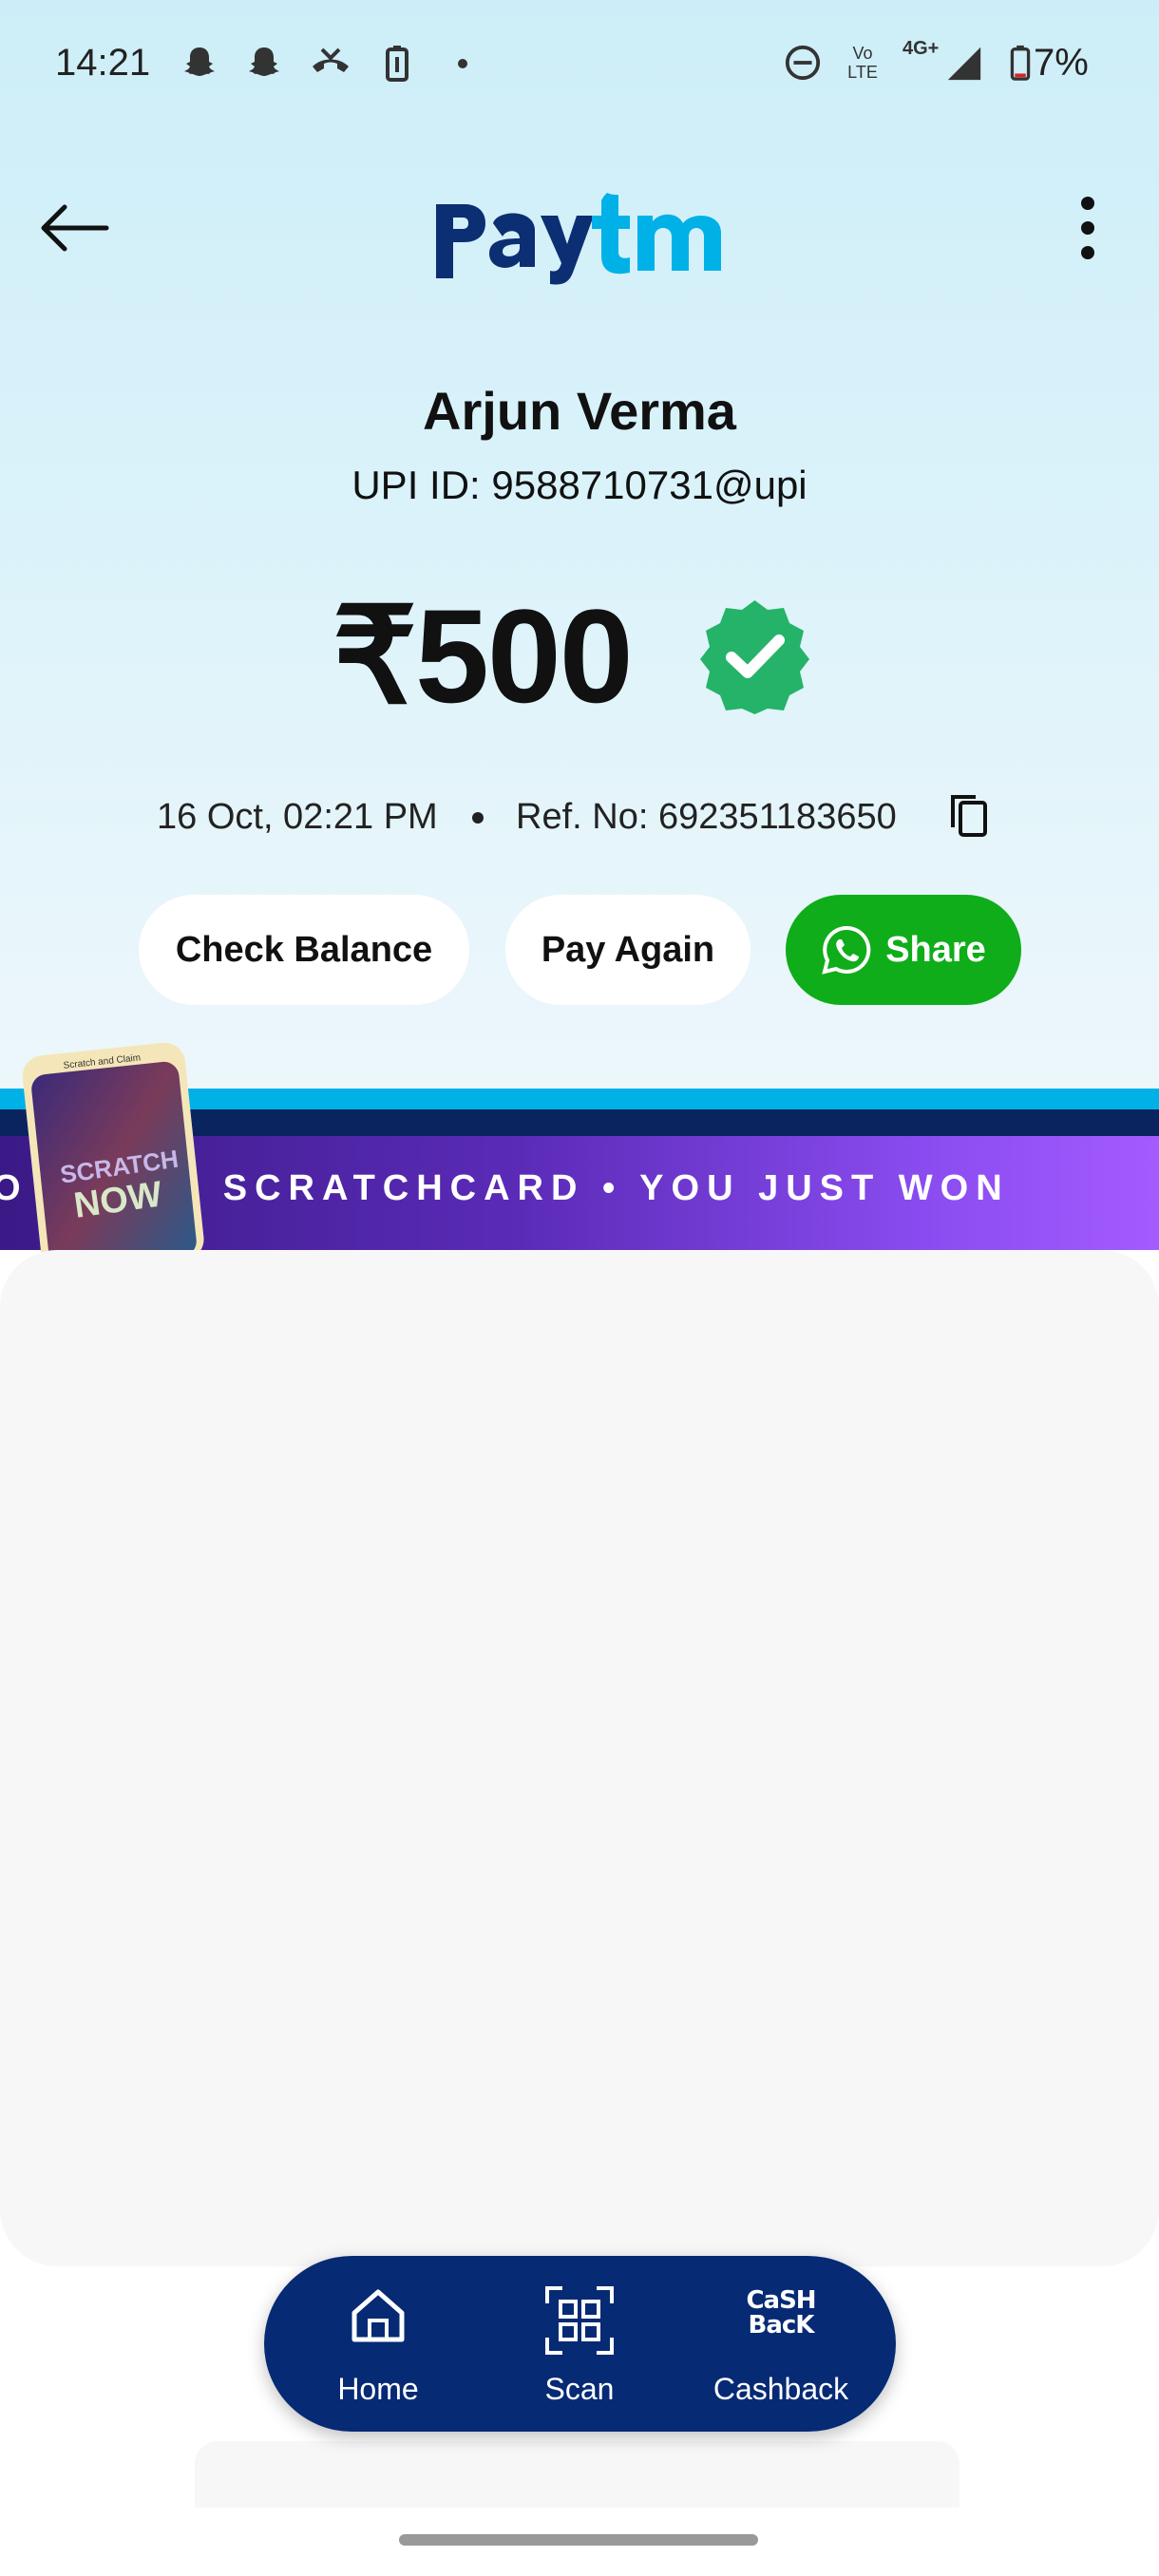  What do you see at coordinates (1020, 63) in the screenshot?
I see `battery-icon` at bounding box center [1020, 63].